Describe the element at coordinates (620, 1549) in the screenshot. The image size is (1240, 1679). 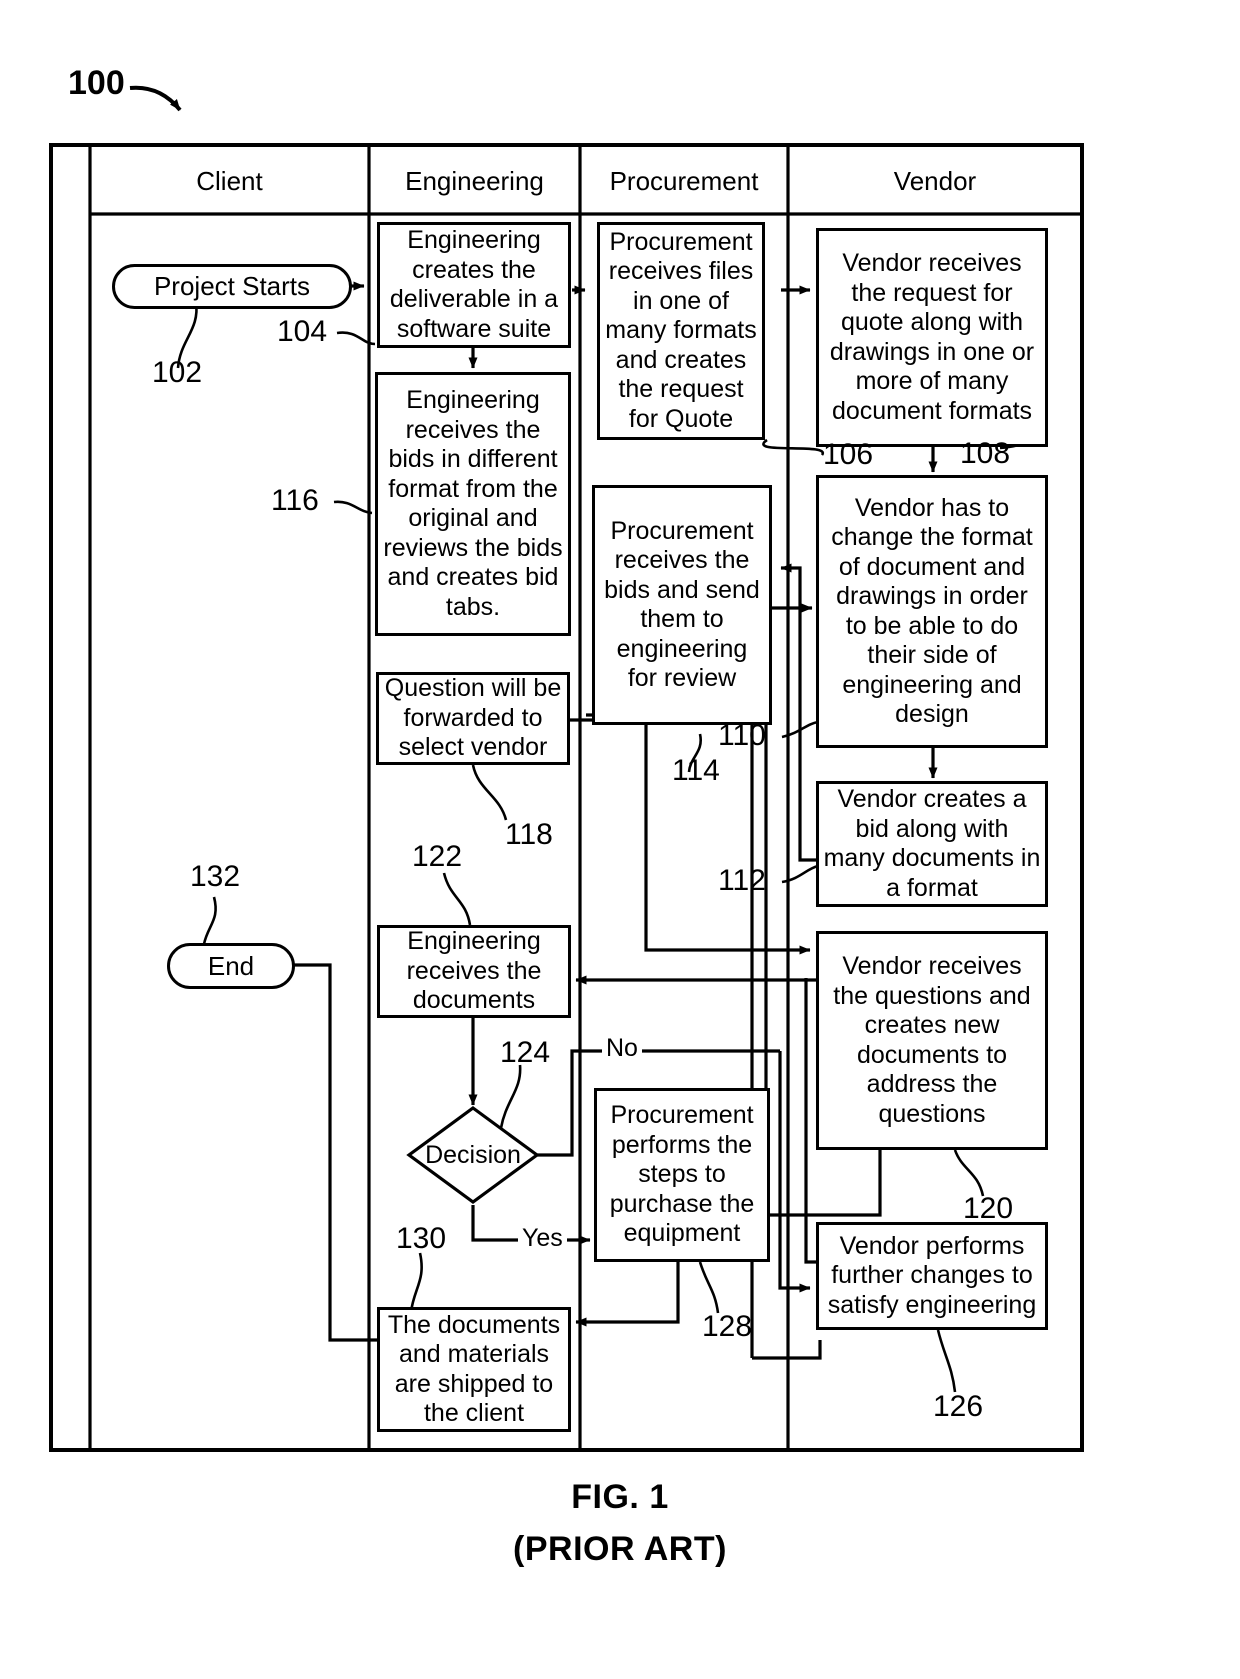
I see `figure-caption-line-2: (PRIOR ART)` at that location.